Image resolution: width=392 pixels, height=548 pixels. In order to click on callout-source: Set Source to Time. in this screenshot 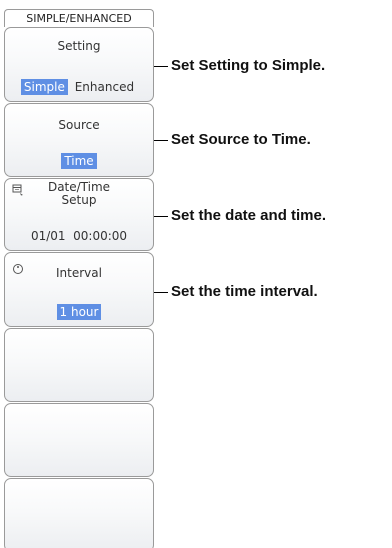, I will do `click(241, 139)`.